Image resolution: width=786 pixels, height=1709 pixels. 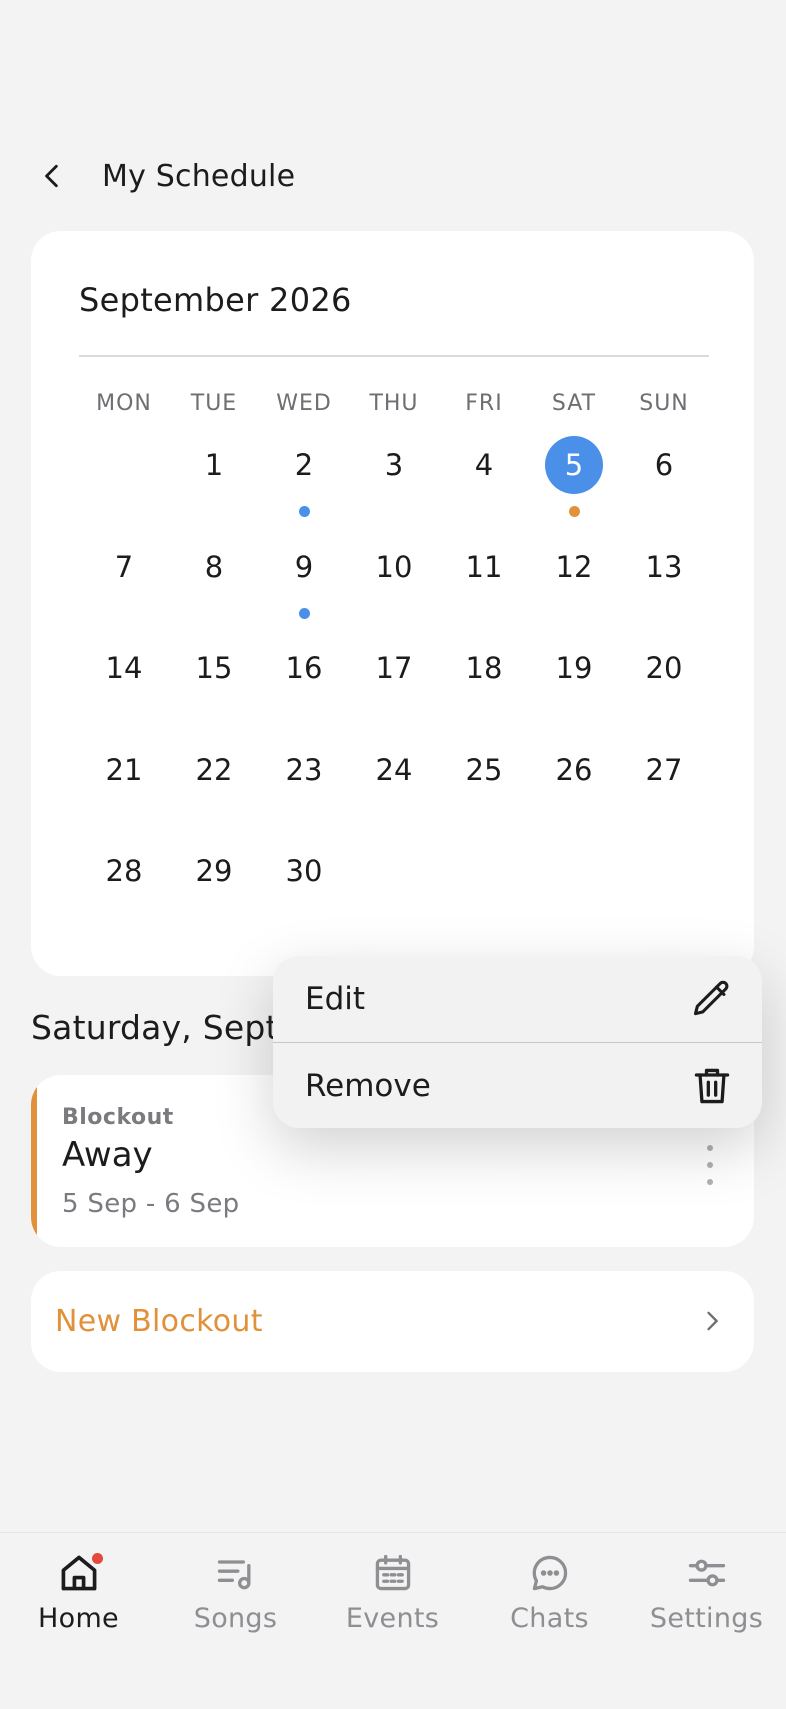 What do you see at coordinates (215, 300) in the screenshot?
I see `calendar-month-label: September 2026` at bounding box center [215, 300].